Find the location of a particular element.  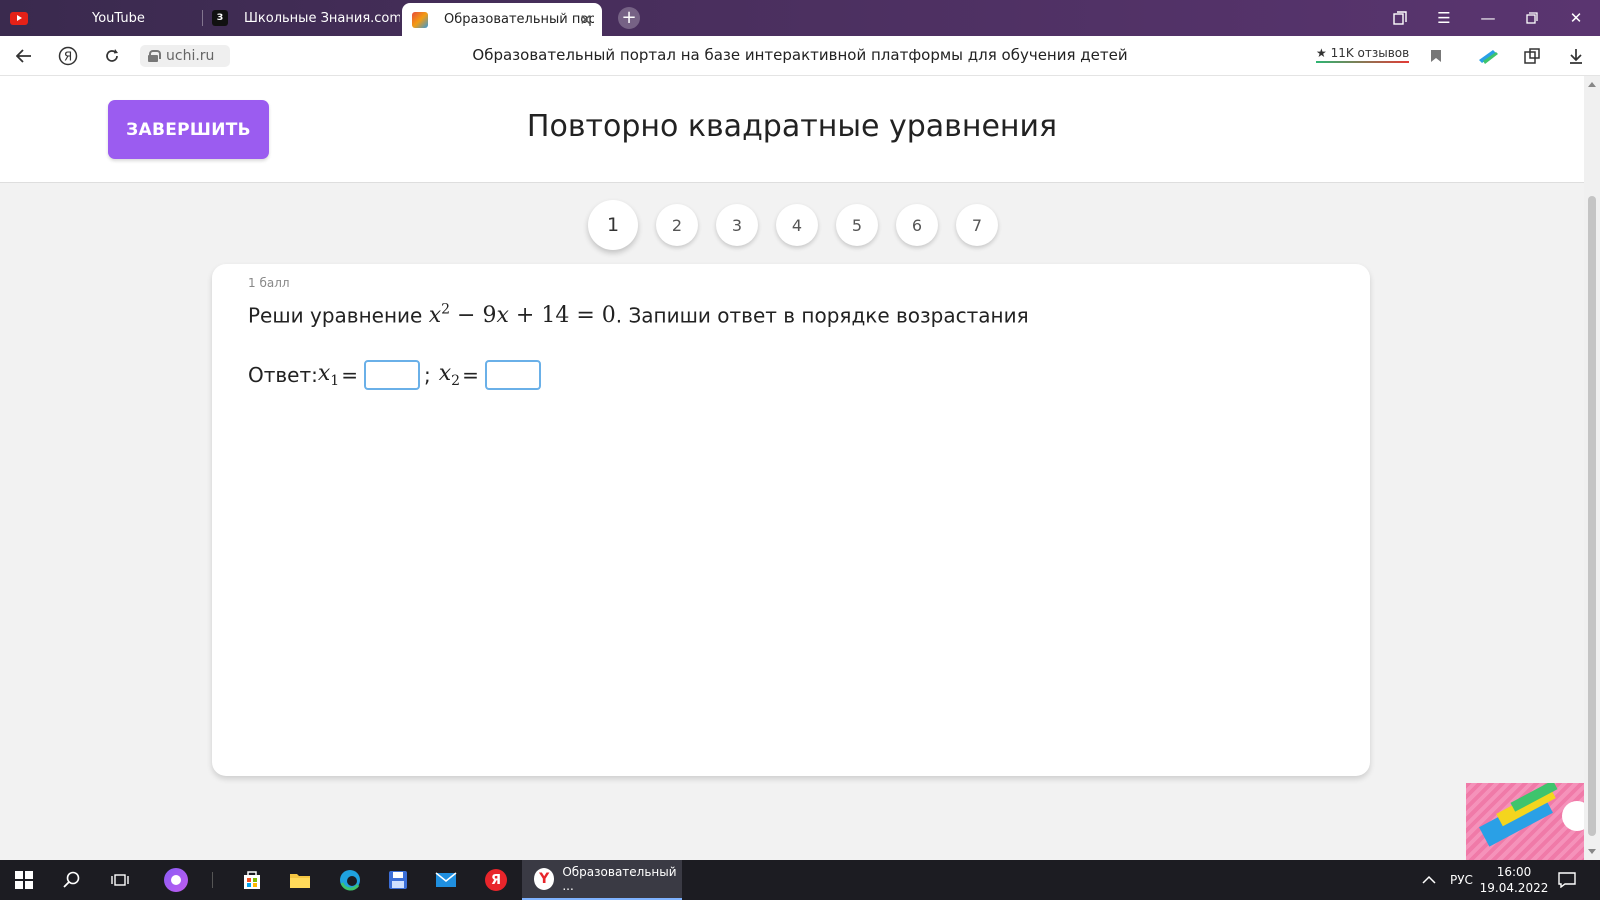

step-6: 6 is located at coordinates (917, 225).